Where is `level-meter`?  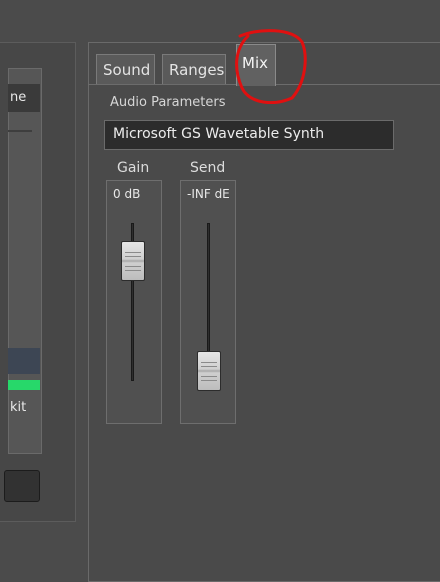 level-meter is located at coordinates (24, 385).